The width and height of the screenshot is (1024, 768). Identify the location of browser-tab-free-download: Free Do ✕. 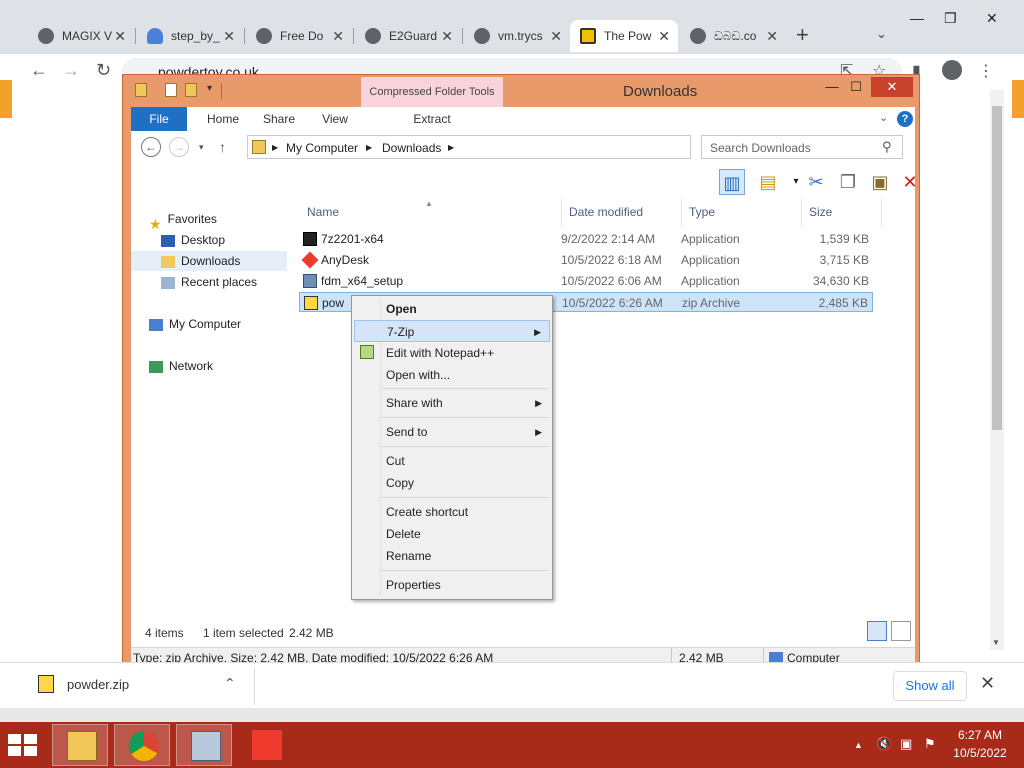
(299, 36).